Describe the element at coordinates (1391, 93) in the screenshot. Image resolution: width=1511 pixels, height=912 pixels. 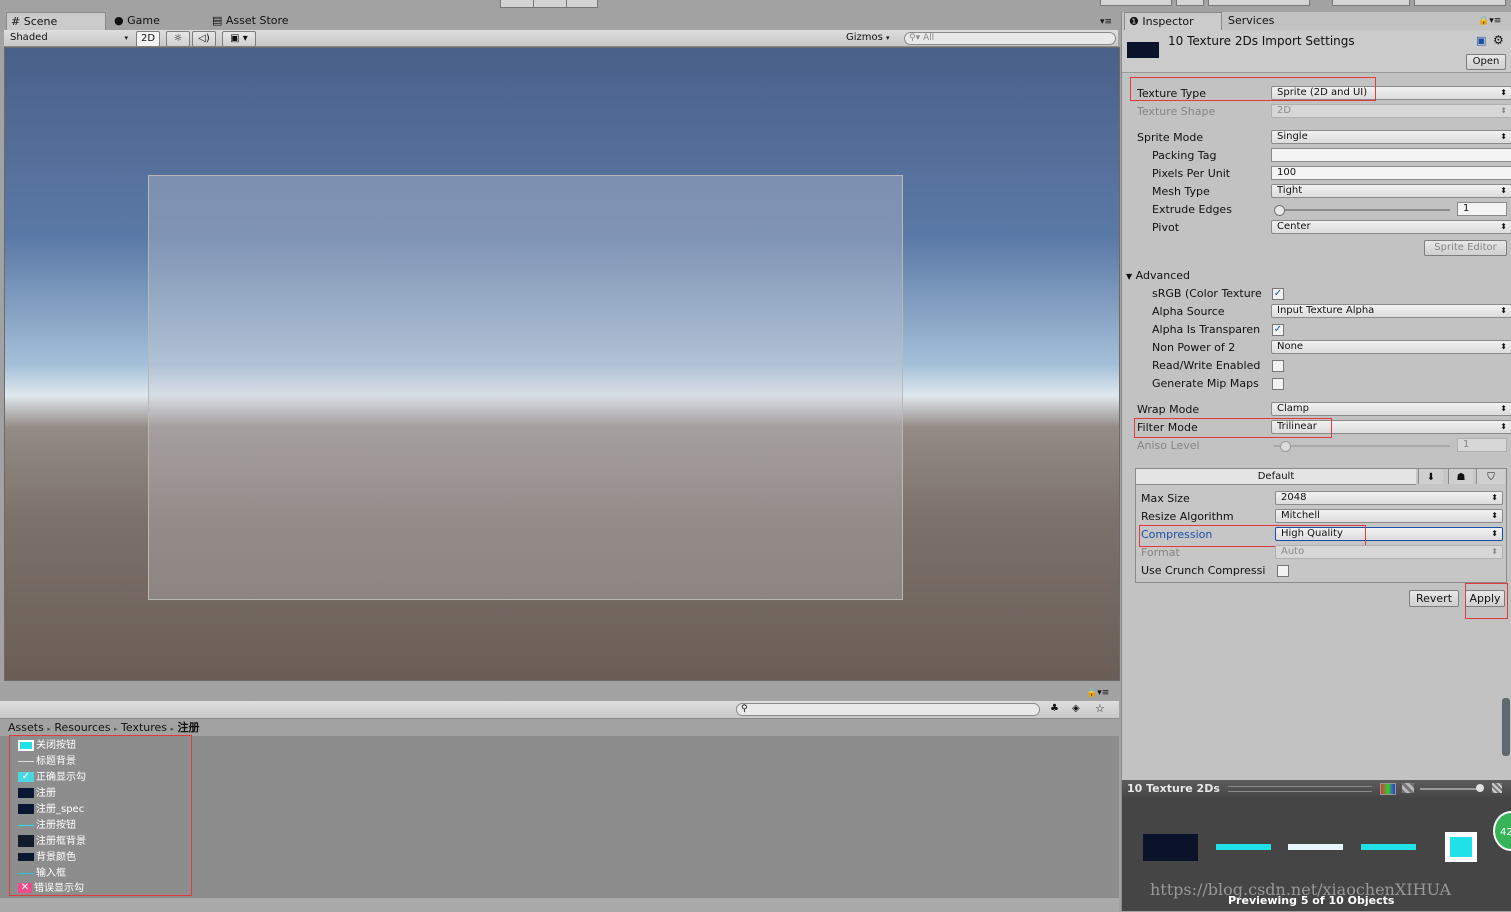
I see `texture-type-dropdown: Sprite (2D and UI)` at that location.